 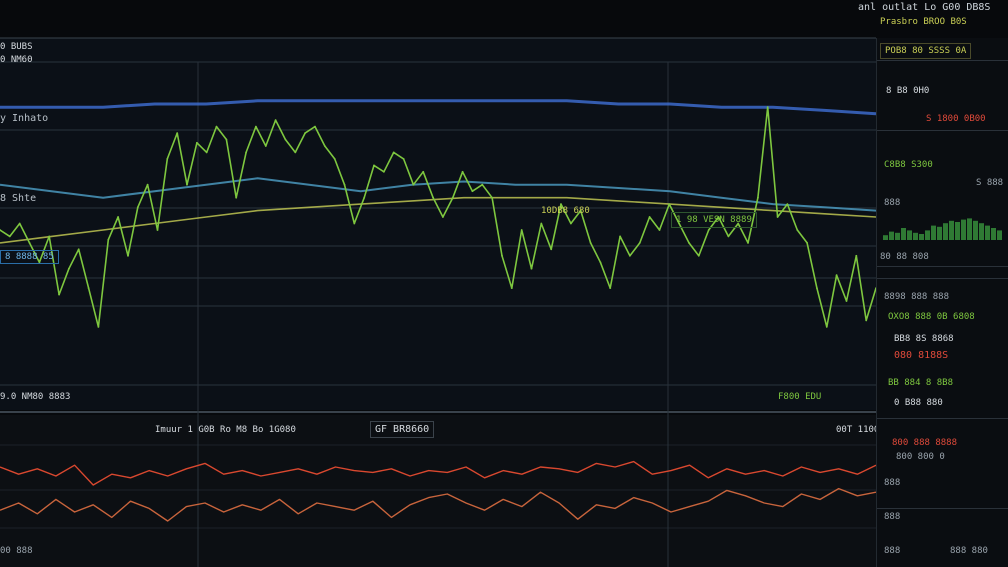 What do you see at coordinates (920, 457) in the screenshot?
I see `side-row-14: 800 800 0` at bounding box center [920, 457].